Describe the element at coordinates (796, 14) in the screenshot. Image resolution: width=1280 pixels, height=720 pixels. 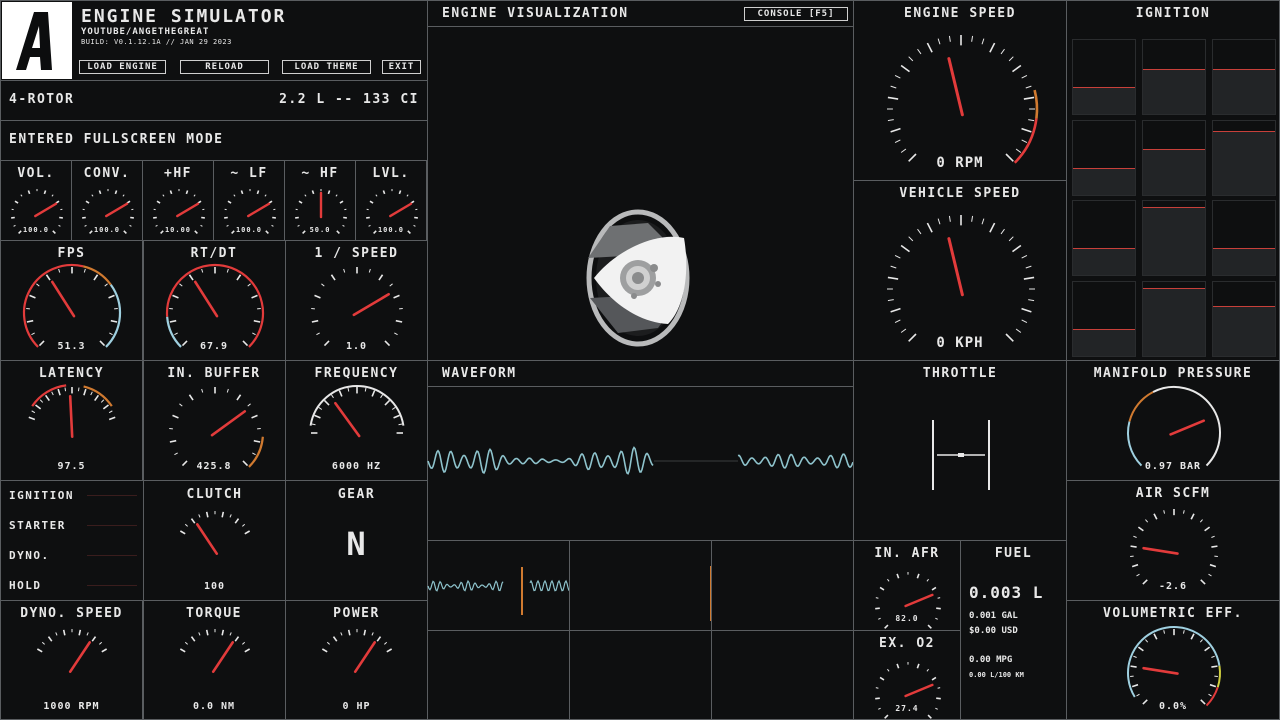
I see `console-button: CONSOLE [F5]` at that location.